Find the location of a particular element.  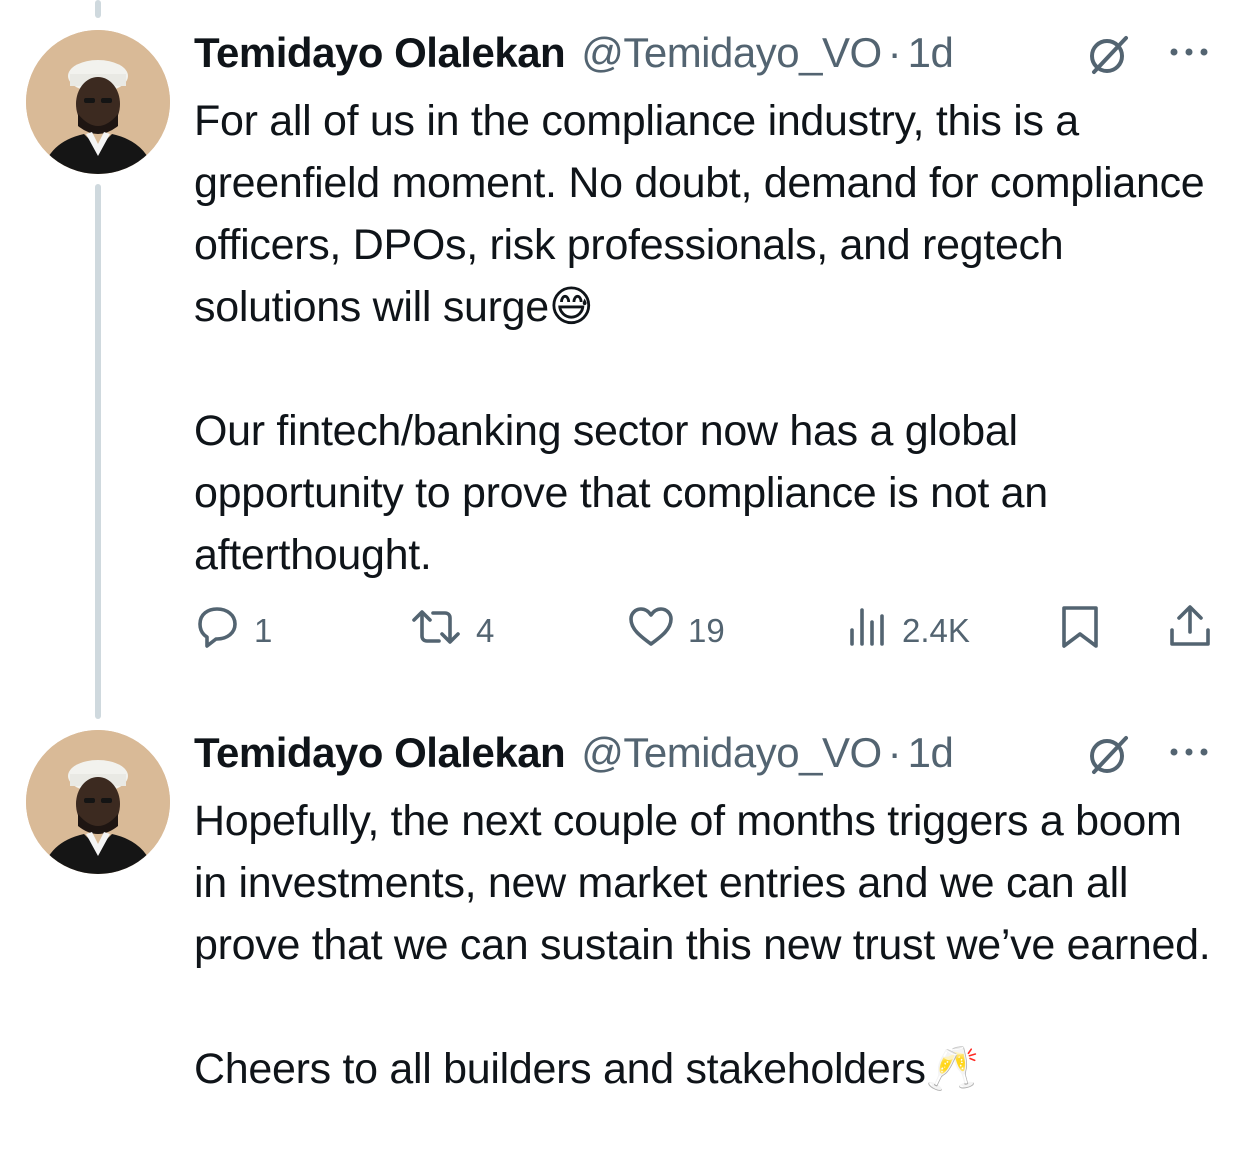

bookmark-button is located at coordinates (1080, 631).